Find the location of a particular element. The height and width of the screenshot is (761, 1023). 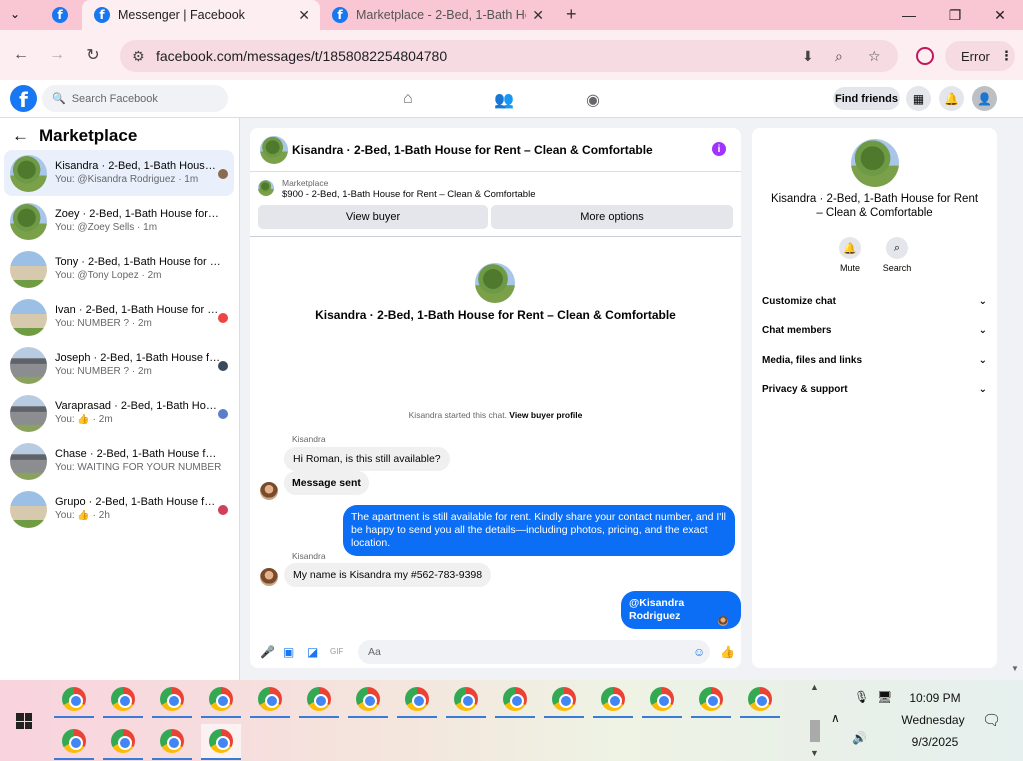

install-app-icon: ⬇ is located at coordinates (808, 56).